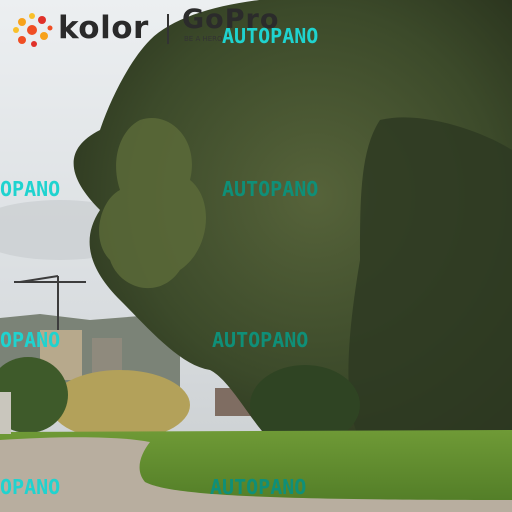 This screenshot has height=512, width=512. Describe the element at coordinates (203, 39) in the screenshot. I see `gopro-tagline: BE A HERO` at that location.